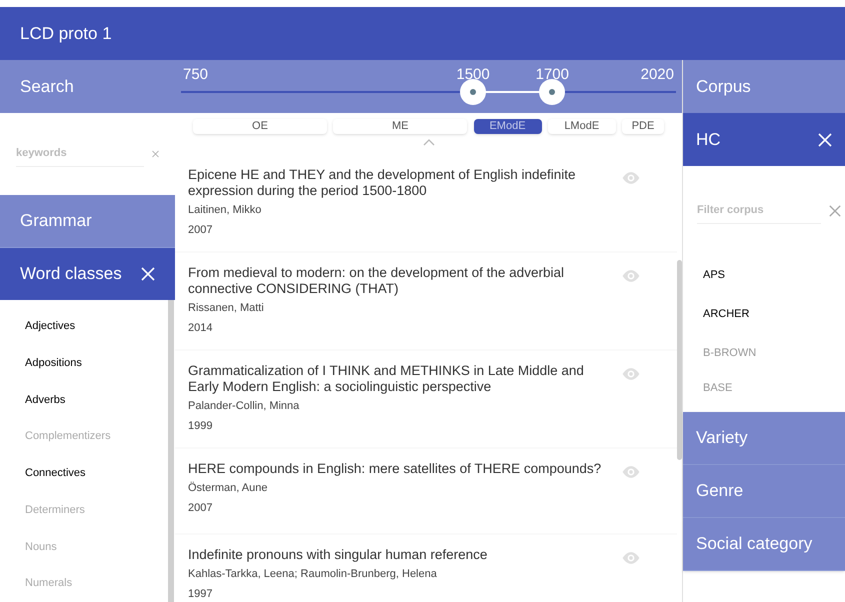  I want to click on result-author: Rissanen, Matti, so click(226, 308).